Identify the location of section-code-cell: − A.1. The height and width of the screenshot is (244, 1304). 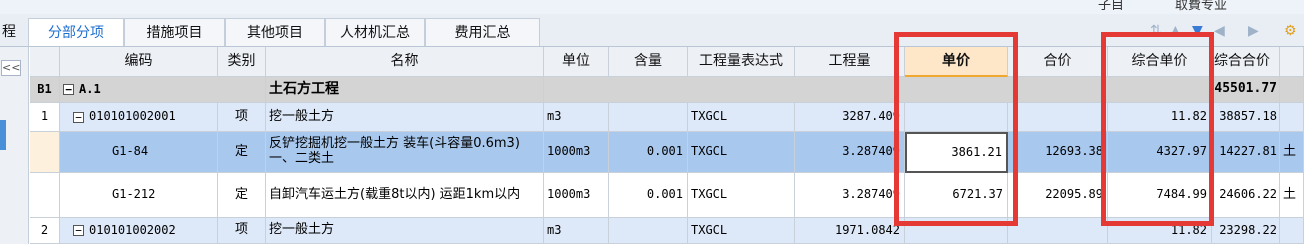
(163, 90).